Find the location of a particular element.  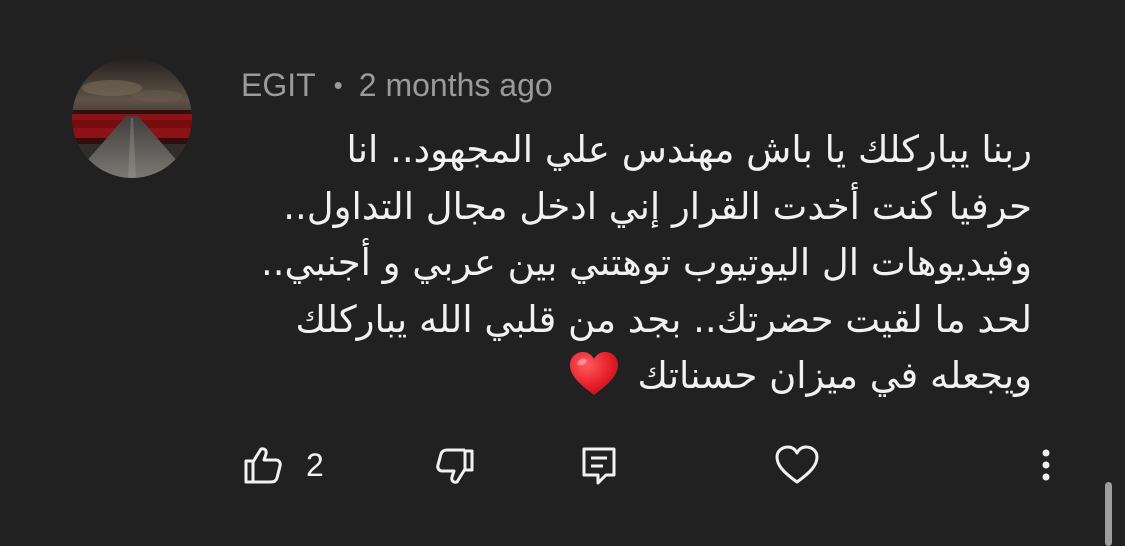

comment-timestamp: 2 months ago is located at coordinates (455, 84).